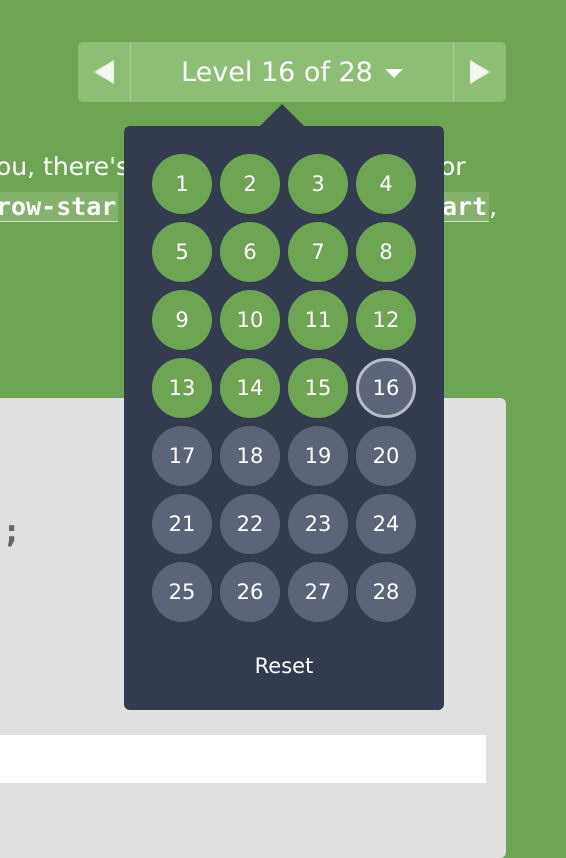  I want to click on editor-input-field, so click(243, 759).